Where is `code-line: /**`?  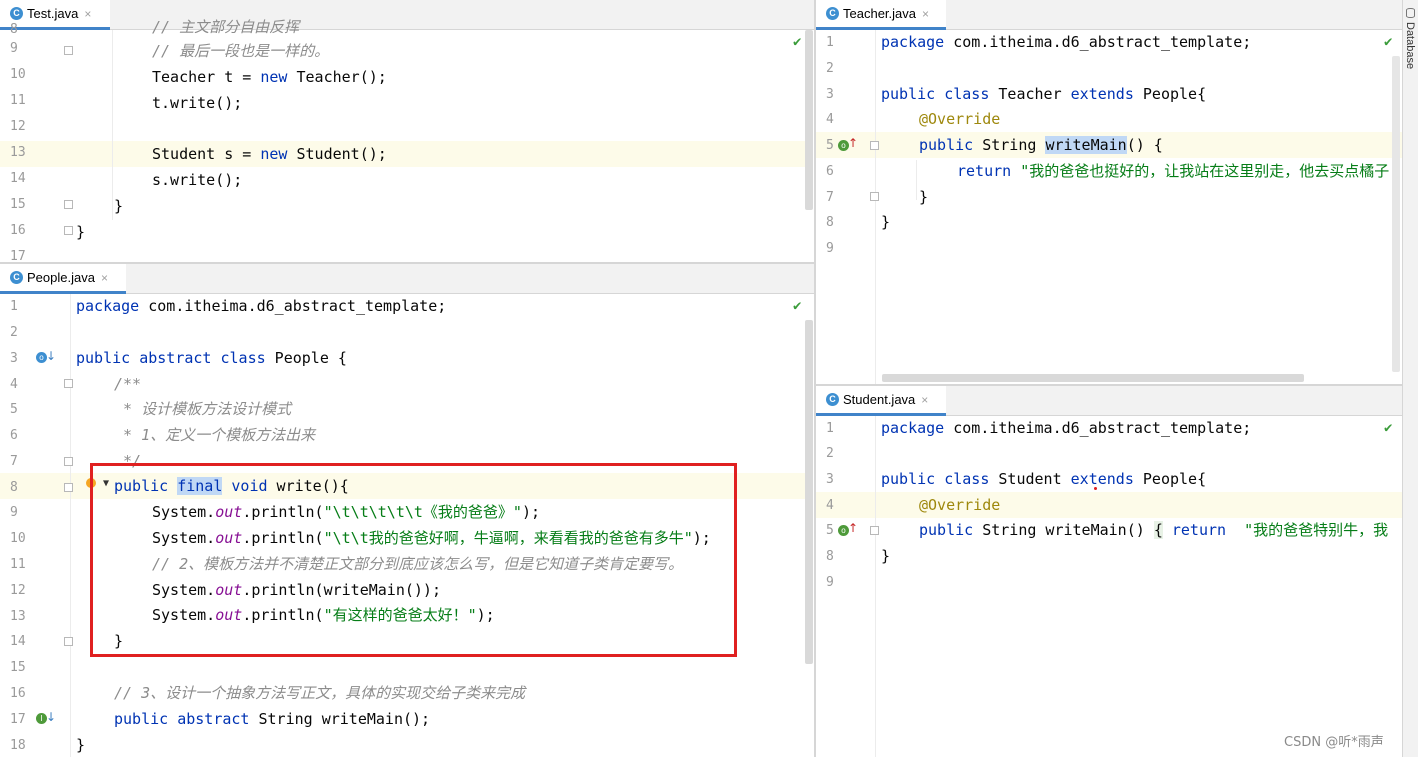
code-line: /** is located at coordinates (128, 384).